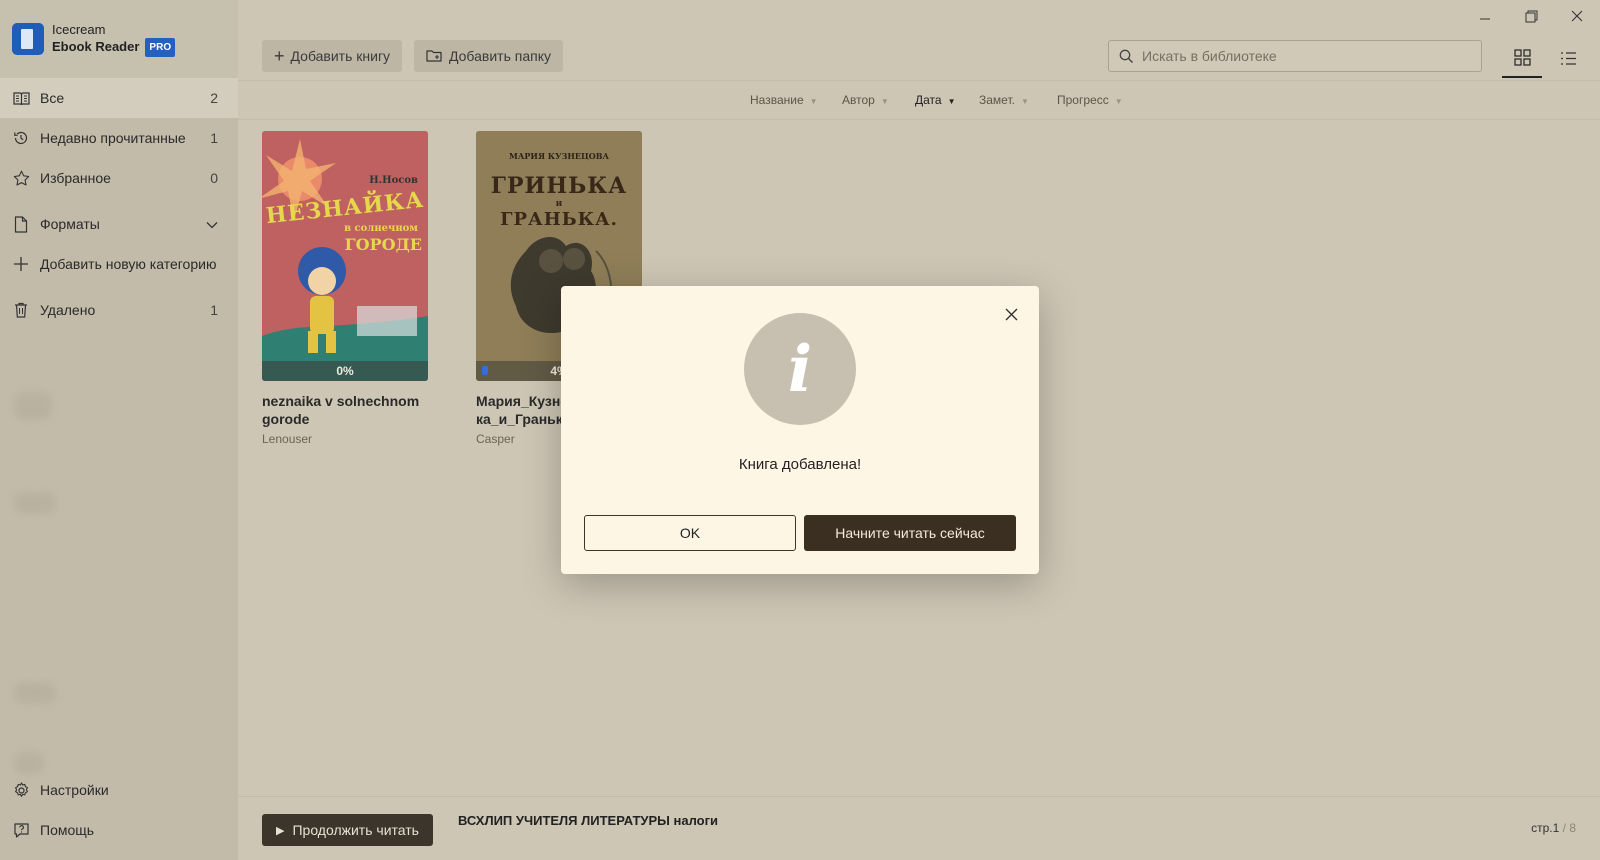  I want to click on gear-icon, so click(21, 790).